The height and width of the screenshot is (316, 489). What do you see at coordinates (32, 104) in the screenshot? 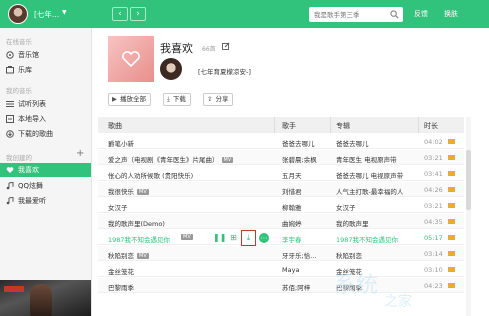
I see `sidebar-item-label: 试听列表` at bounding box center [32, 104].